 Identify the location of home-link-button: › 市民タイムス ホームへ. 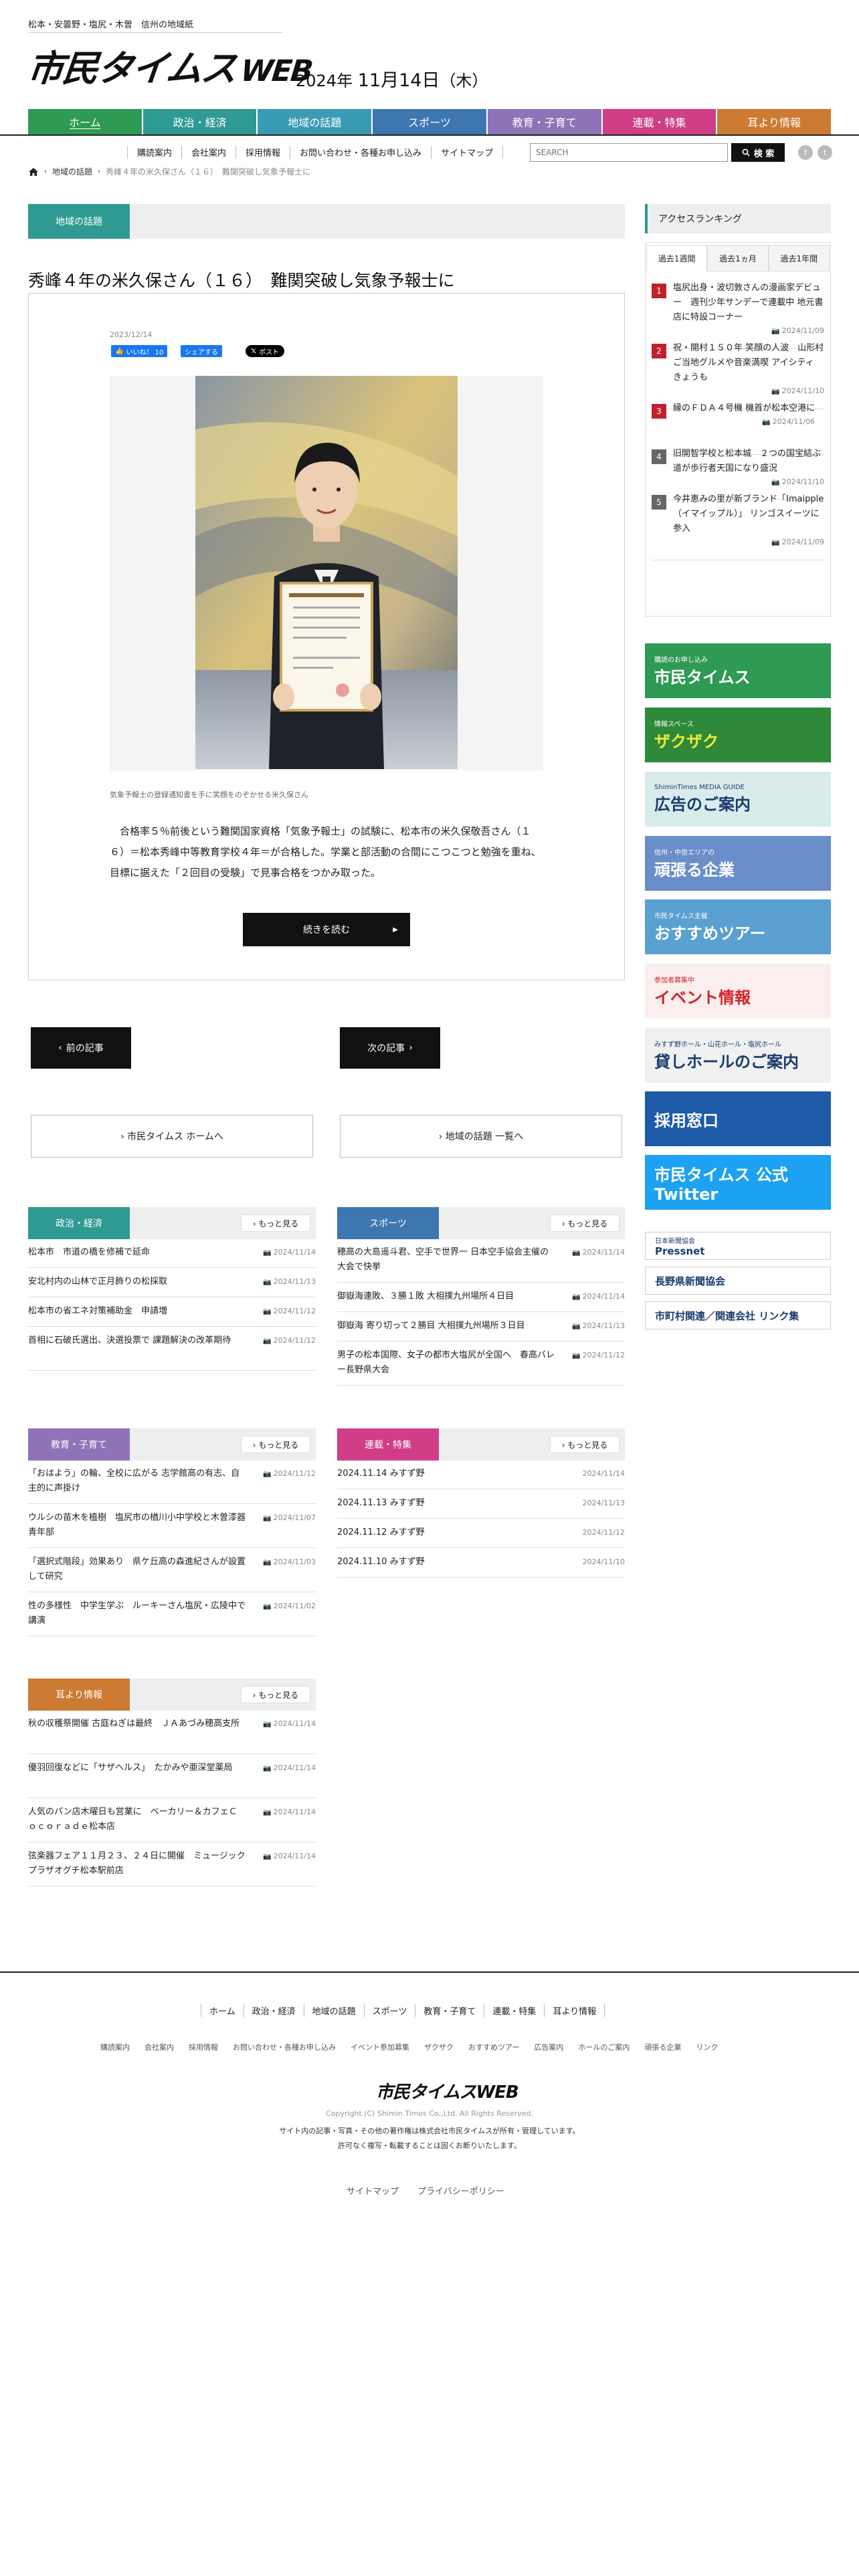
(172, 1136).